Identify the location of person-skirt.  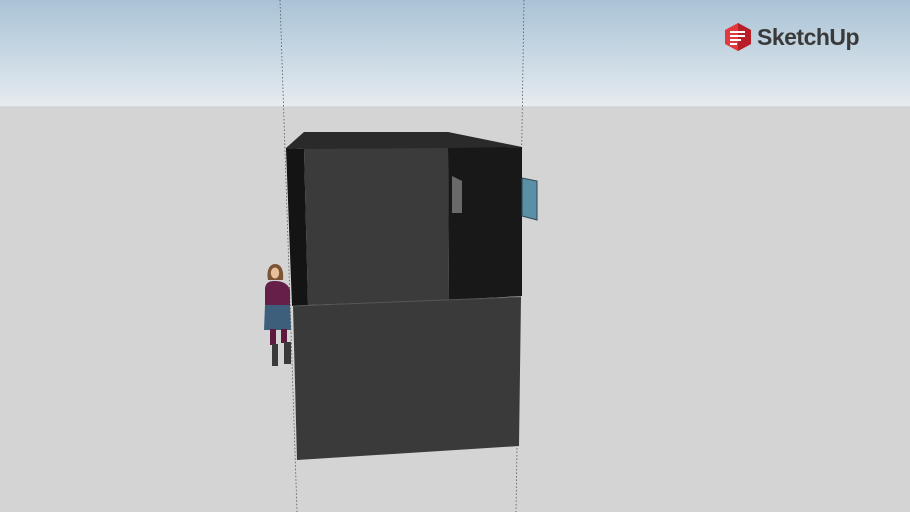
(277, 317).